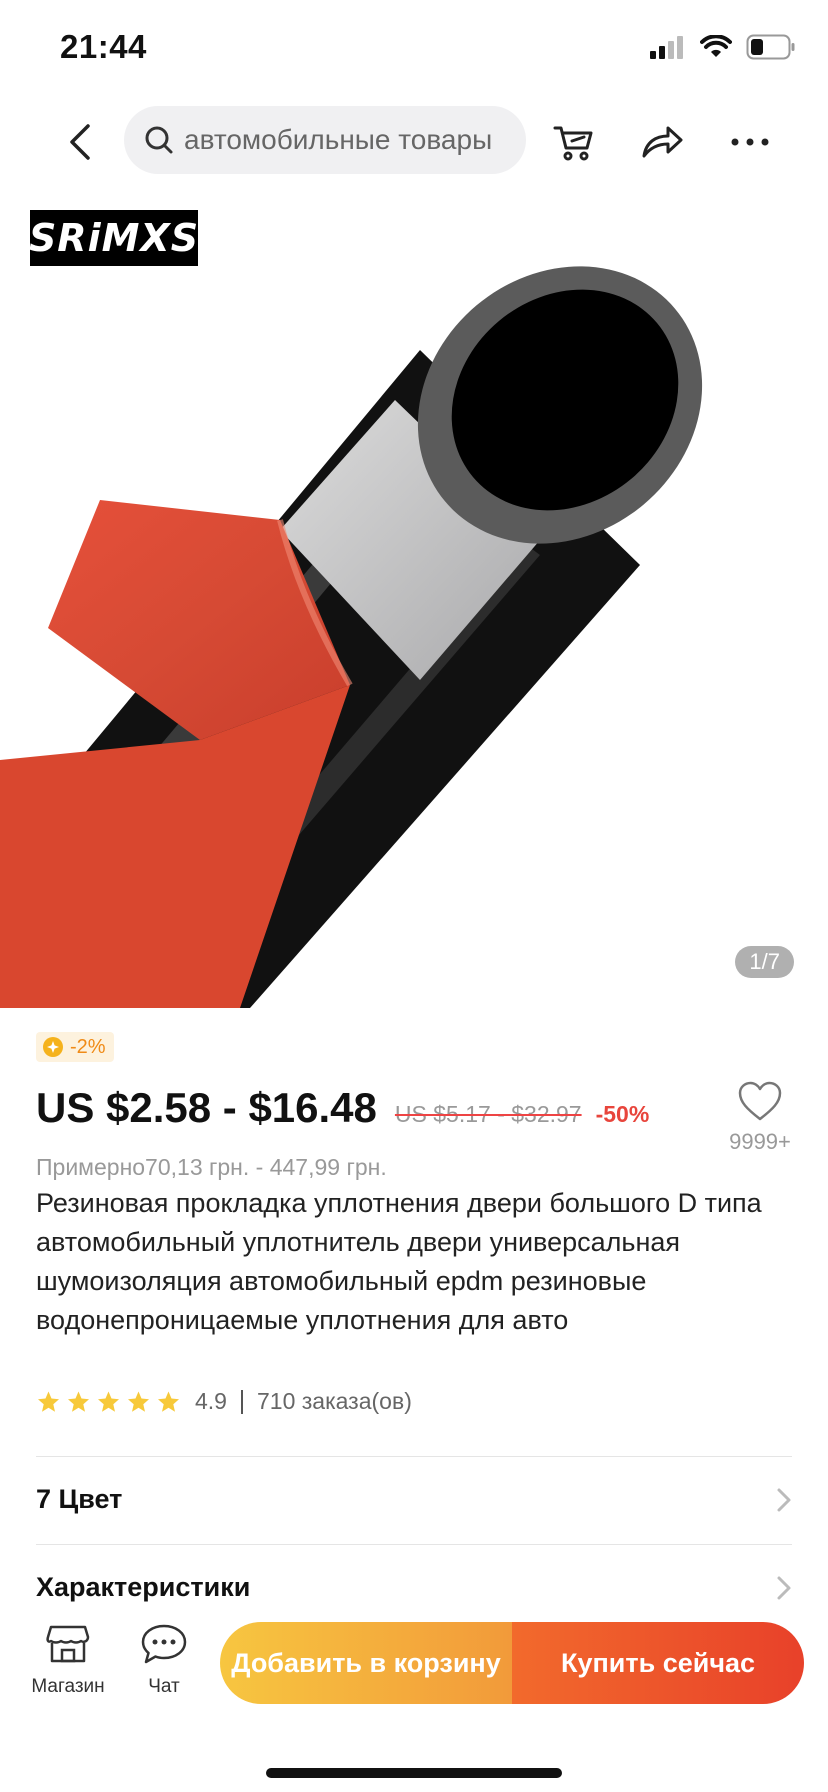 This screenshot has width=828, height=1792. What do you see at coordinates (668, 49) in the screenshot?
I see `cellular-signal-icon` at bounding box center [668, 49].